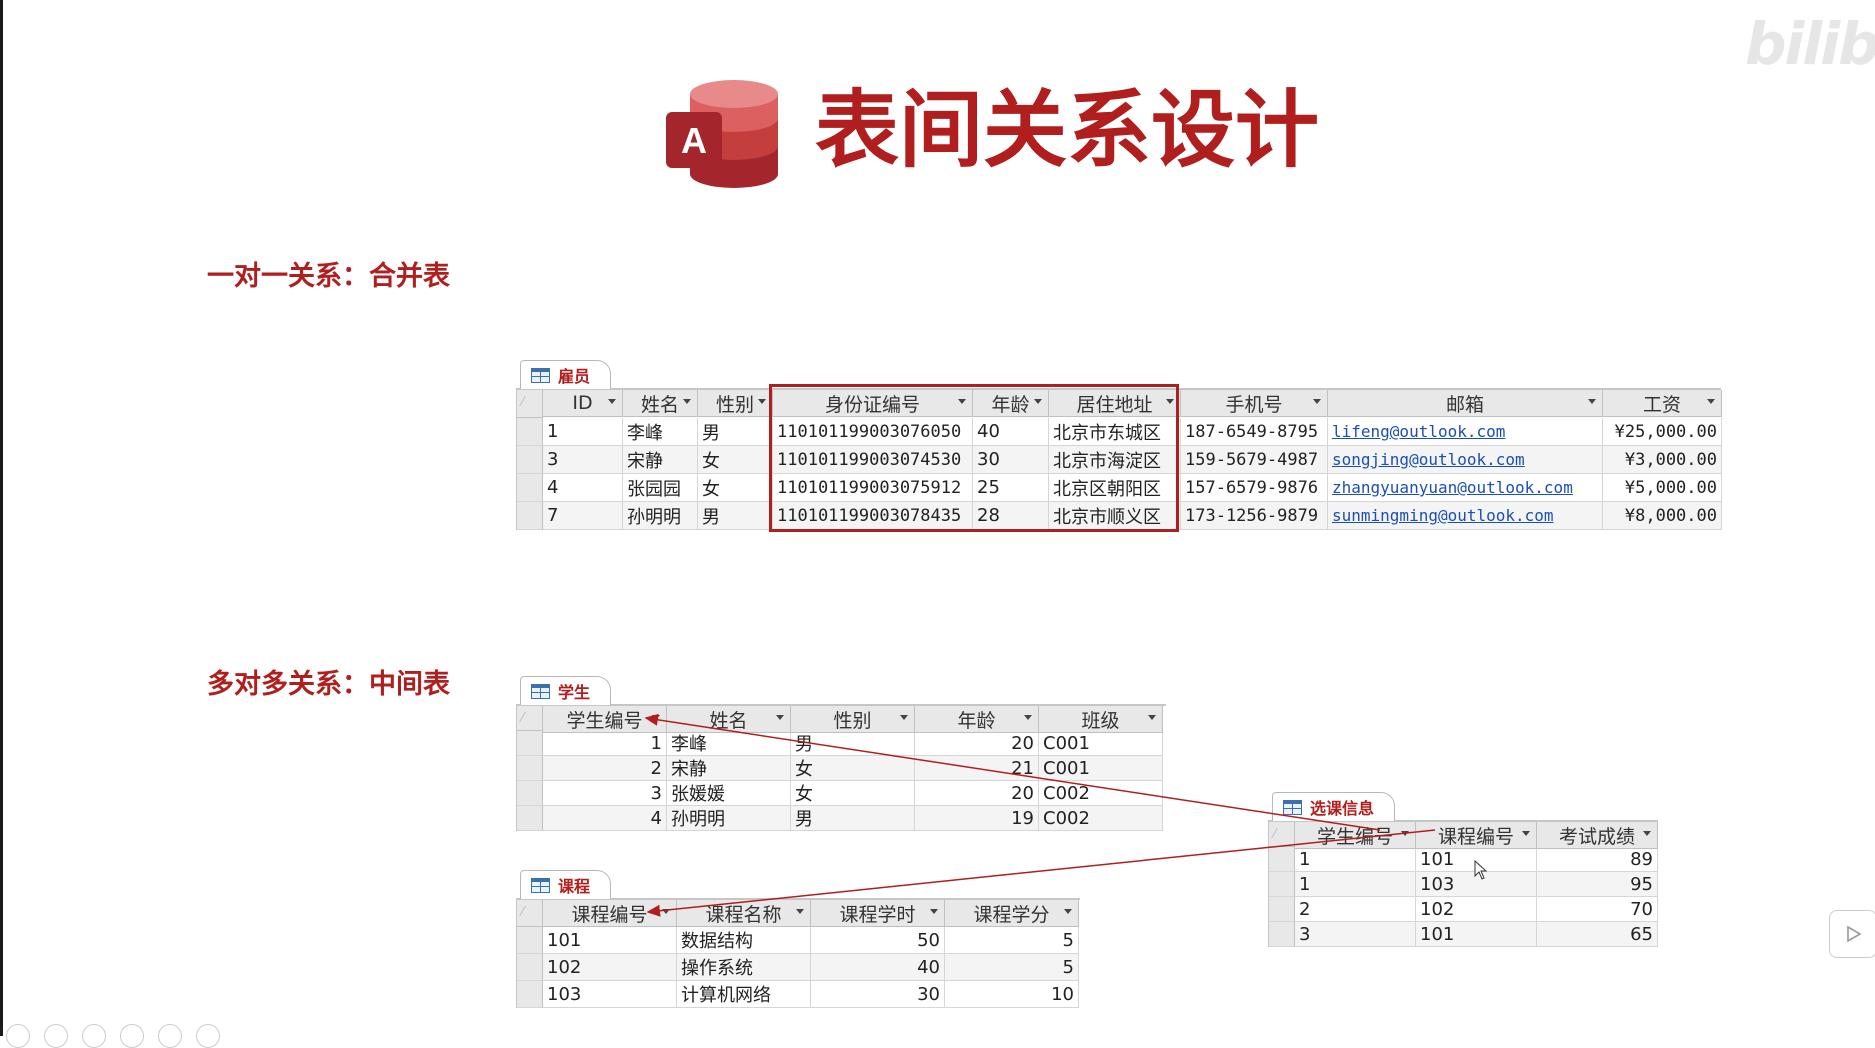 The height and width of the screenshot is (1048, 1875). I want to click on play-button, so click(1852, 934).